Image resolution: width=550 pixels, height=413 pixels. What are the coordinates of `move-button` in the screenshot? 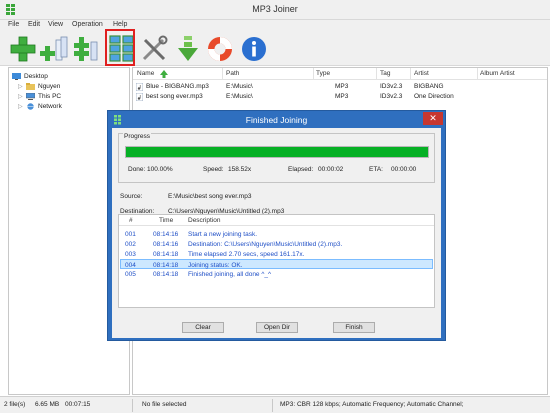 It's located at (87, 49).